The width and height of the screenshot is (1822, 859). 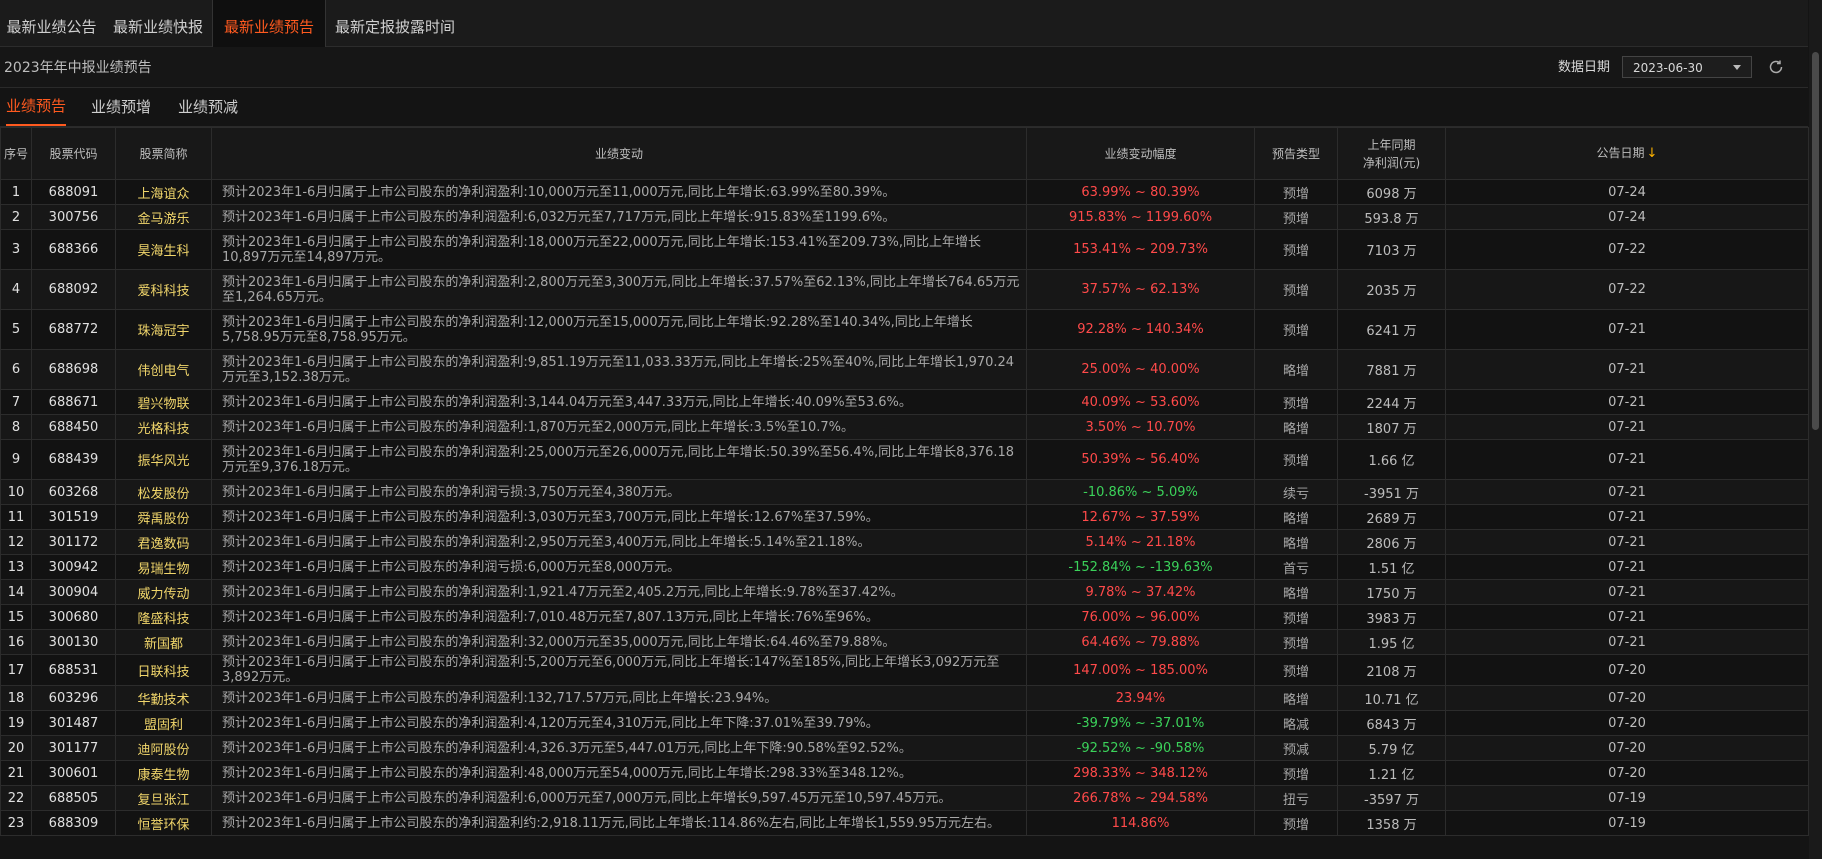 I want to click on cell-code: 688309, so click(x=73, y=823).